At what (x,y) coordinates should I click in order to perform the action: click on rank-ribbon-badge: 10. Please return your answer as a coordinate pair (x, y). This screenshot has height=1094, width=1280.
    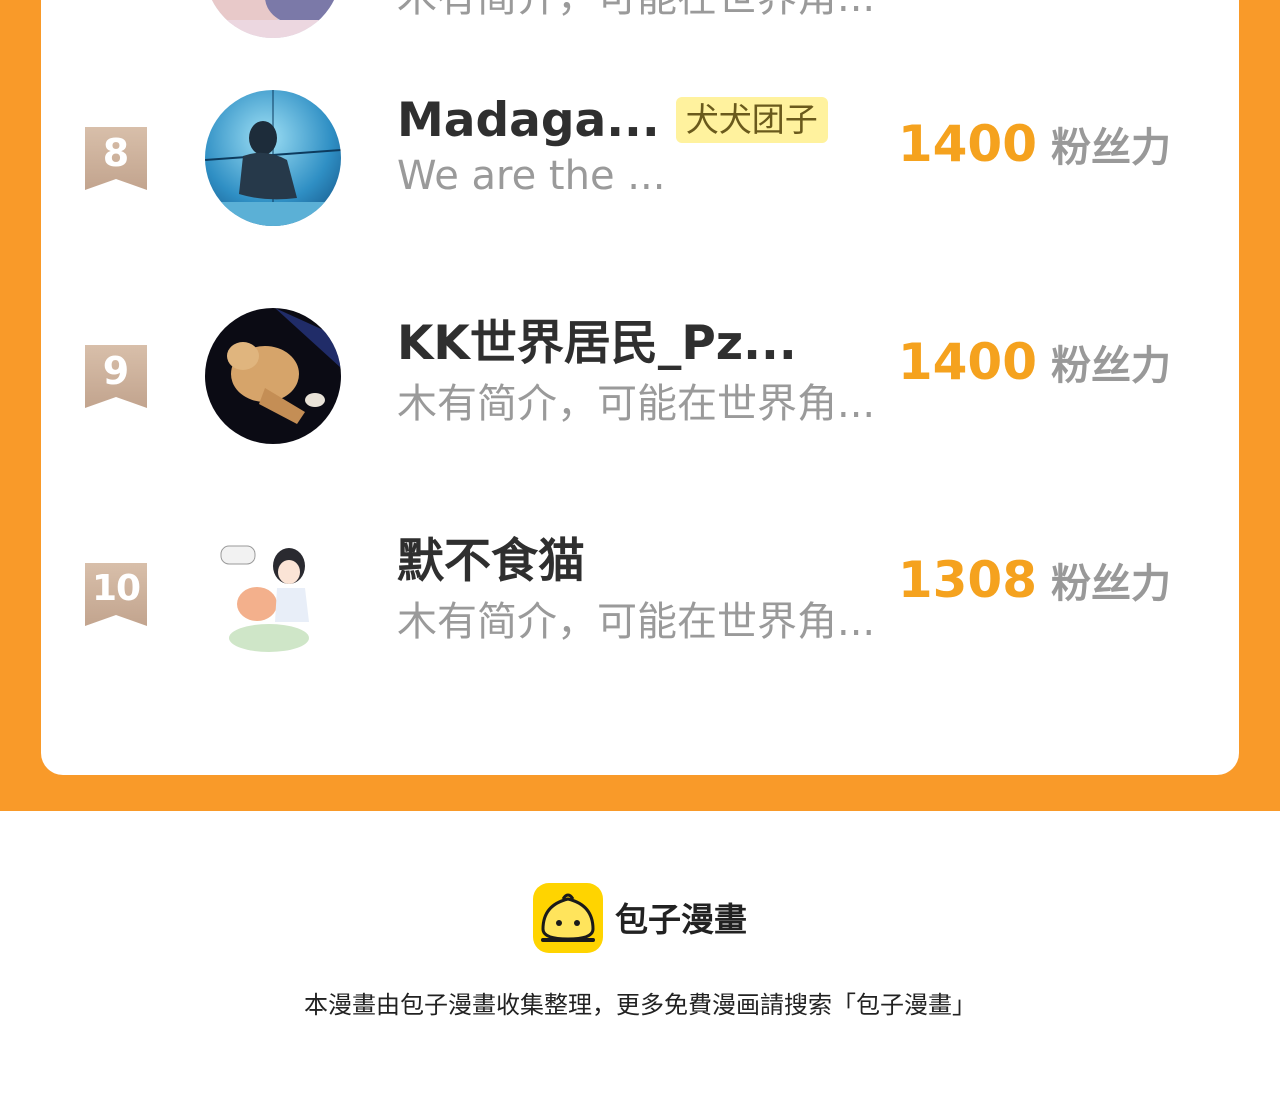
    Looking at the image, I should click on (116, 594).